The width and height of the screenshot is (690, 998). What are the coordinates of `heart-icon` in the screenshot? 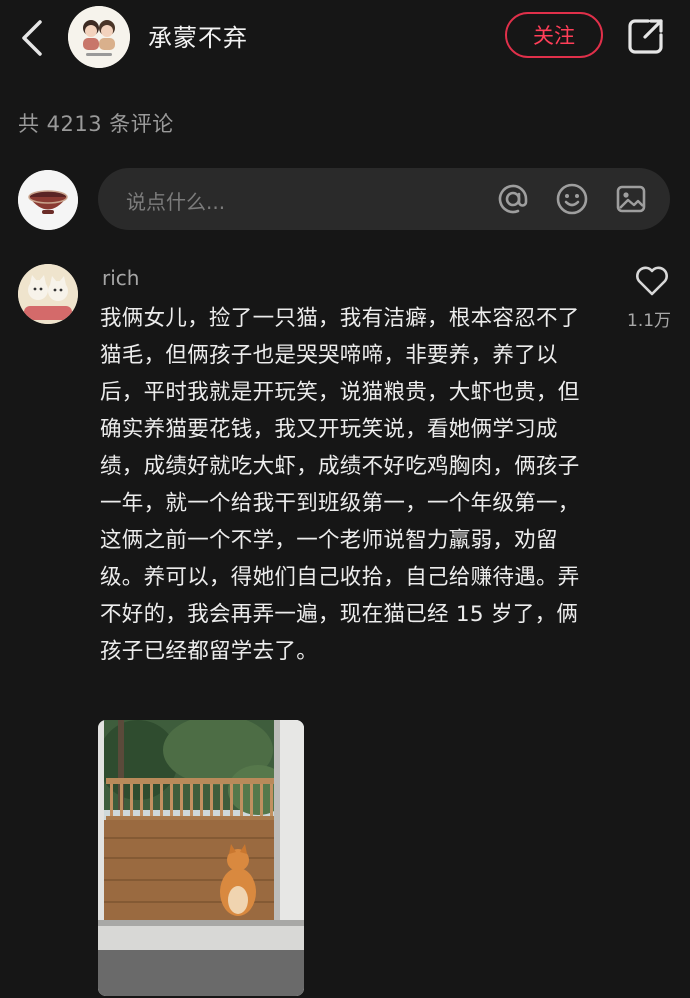 It's located at (652, 281).